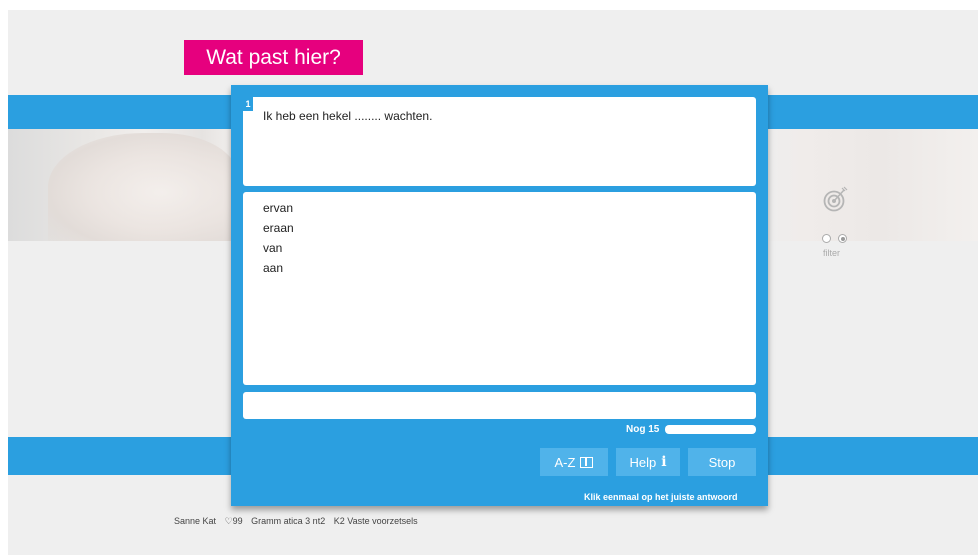  Describe the element at coordinates (278, 228) in the screenshot. I see `option-eraan: eraan` at that location.